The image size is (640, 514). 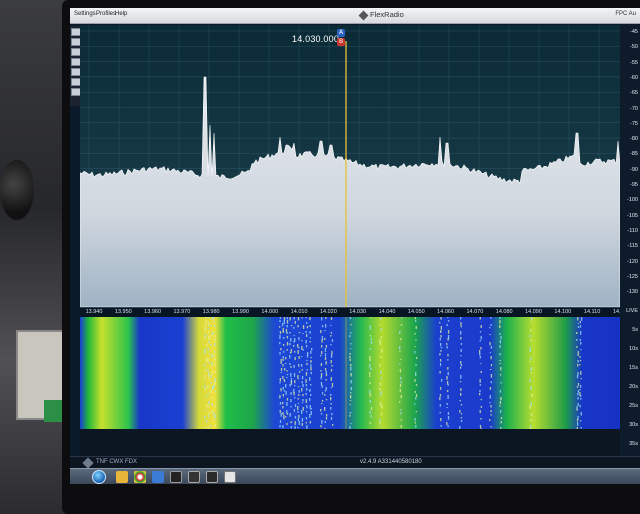 What do you see at coordinates (99, 477) in the screenshot?
I see `start-button-icon` at bounding box center [99, 477].